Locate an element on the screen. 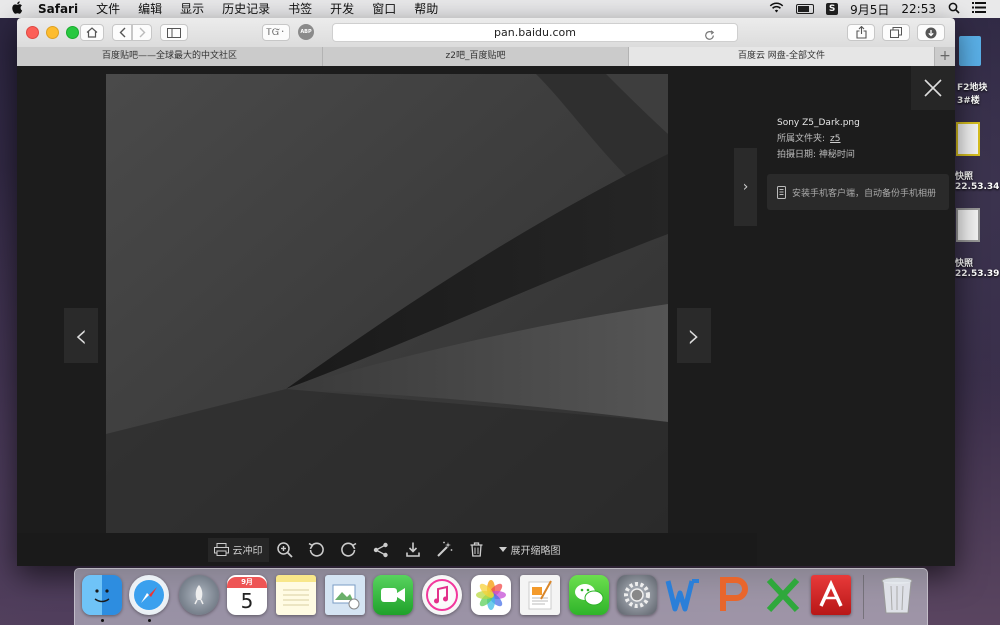  download-icon is located at coordinates (412, 549).